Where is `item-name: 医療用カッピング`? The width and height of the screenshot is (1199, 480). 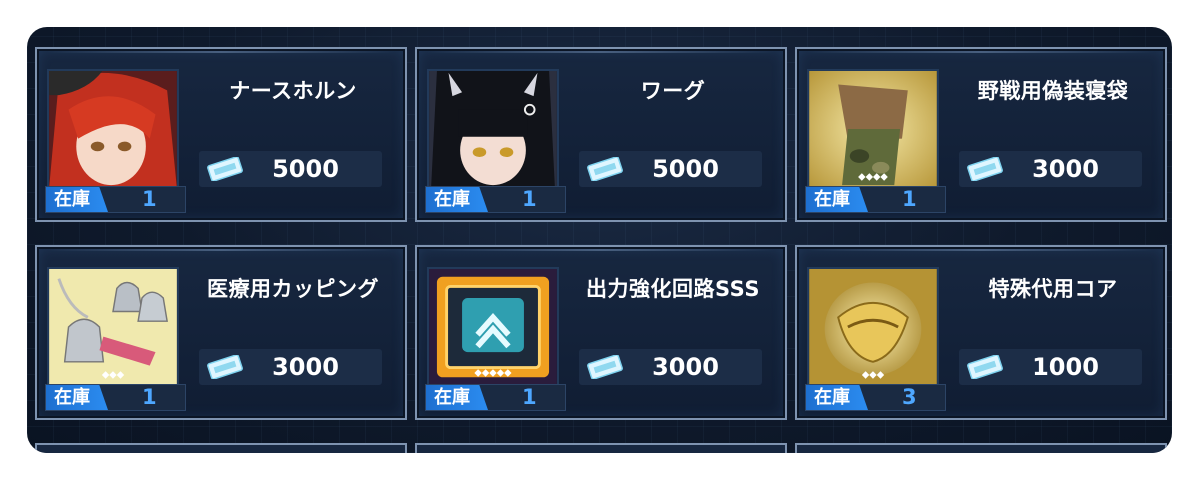 item-name: 医療用カッピング is located at coordinates (293, 289).